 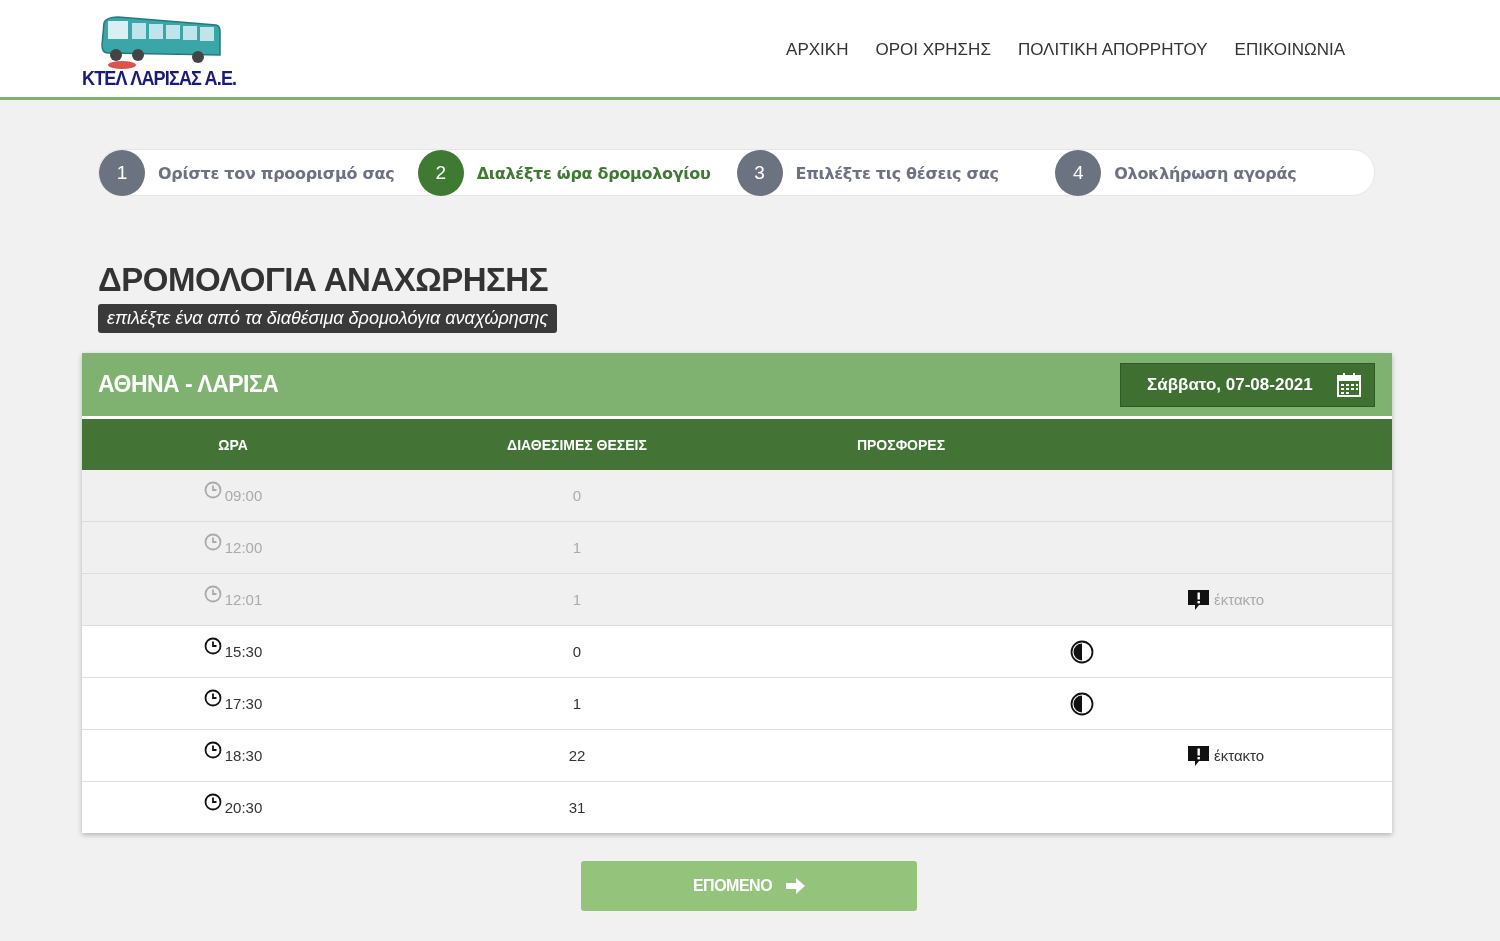 I want to click on departure-time: 09:00, so click(x=243, y=495).